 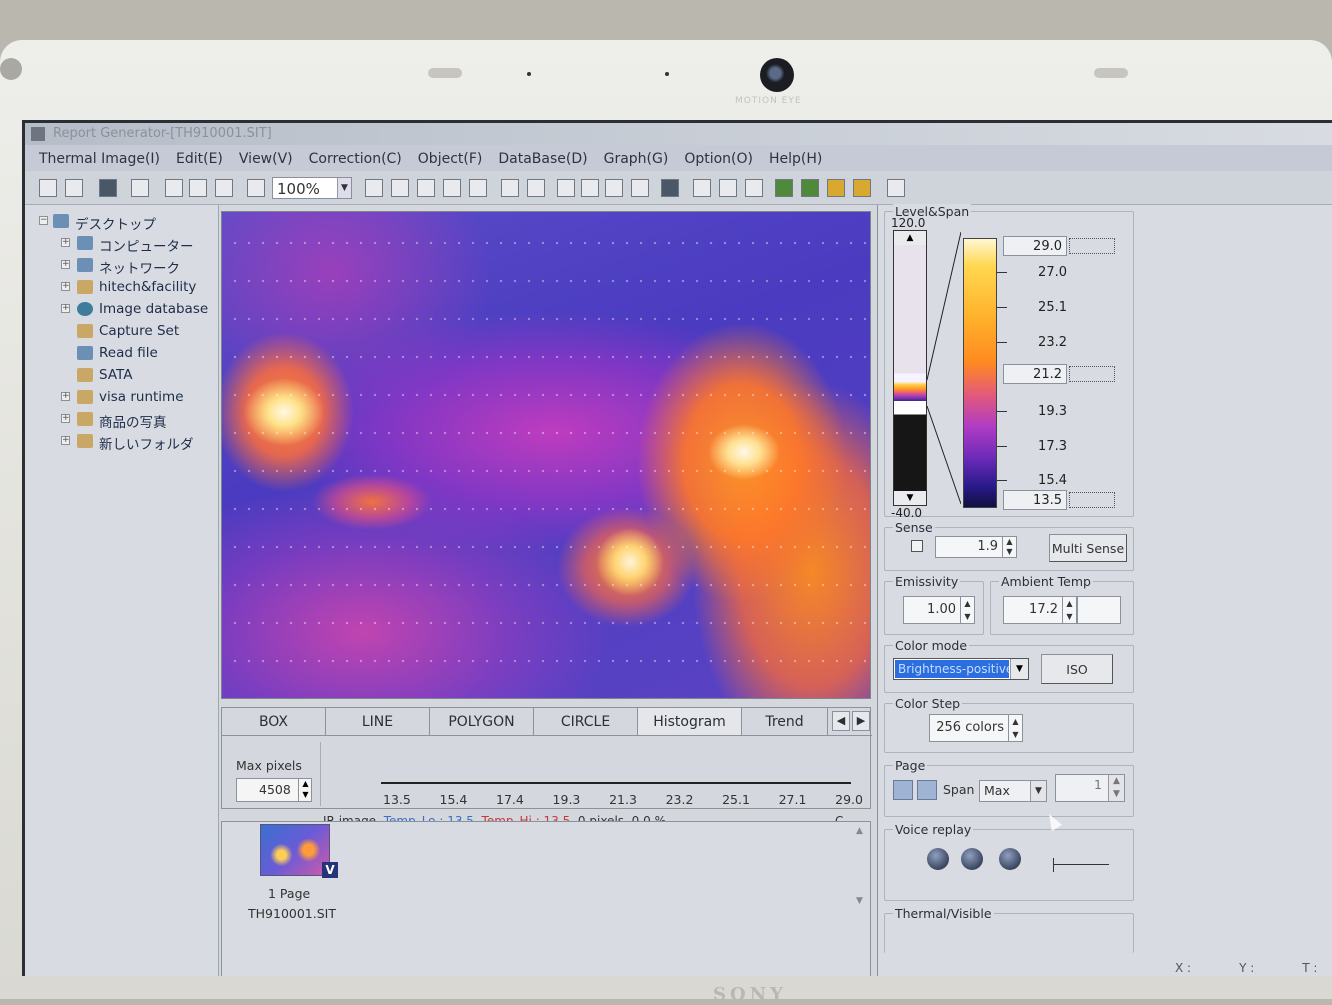 What do you see at coordinates (910, 238) in the screenshot?
I see `arrow-up-icon: ▲` at bounding box center [910, 238].